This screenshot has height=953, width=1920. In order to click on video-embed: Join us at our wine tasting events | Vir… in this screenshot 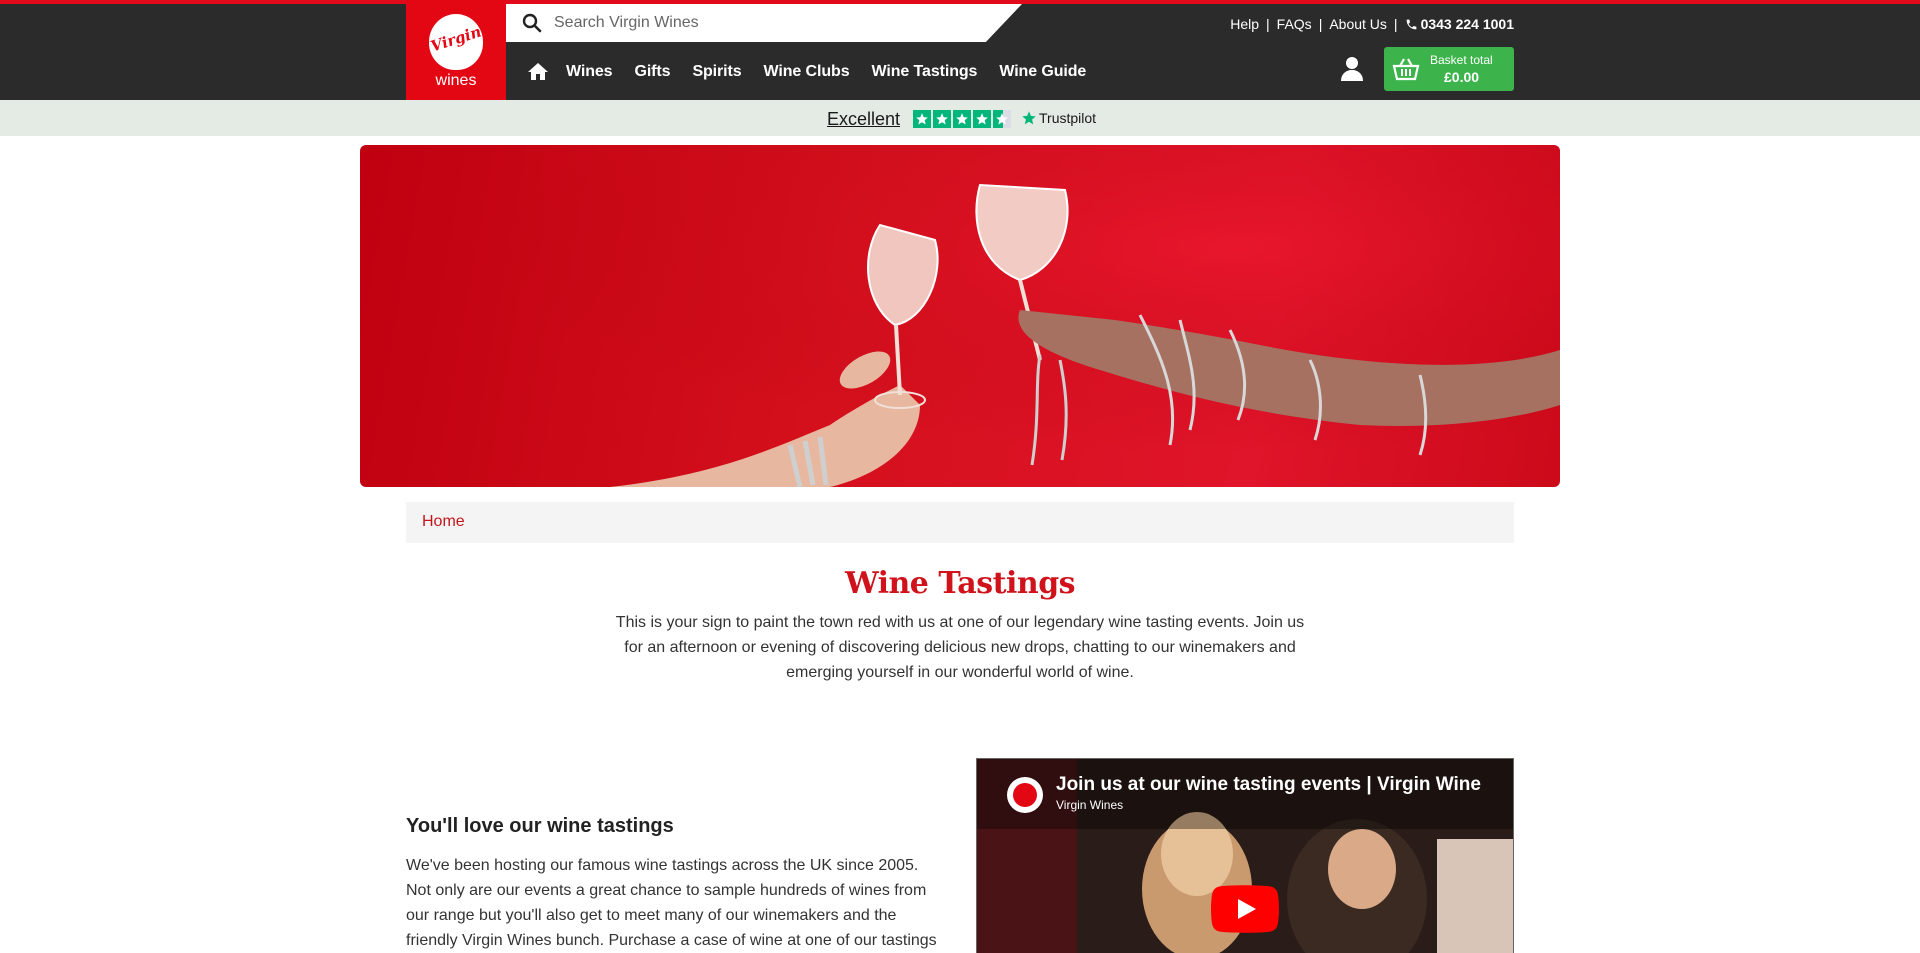, I will do `click(1245, 855)`.